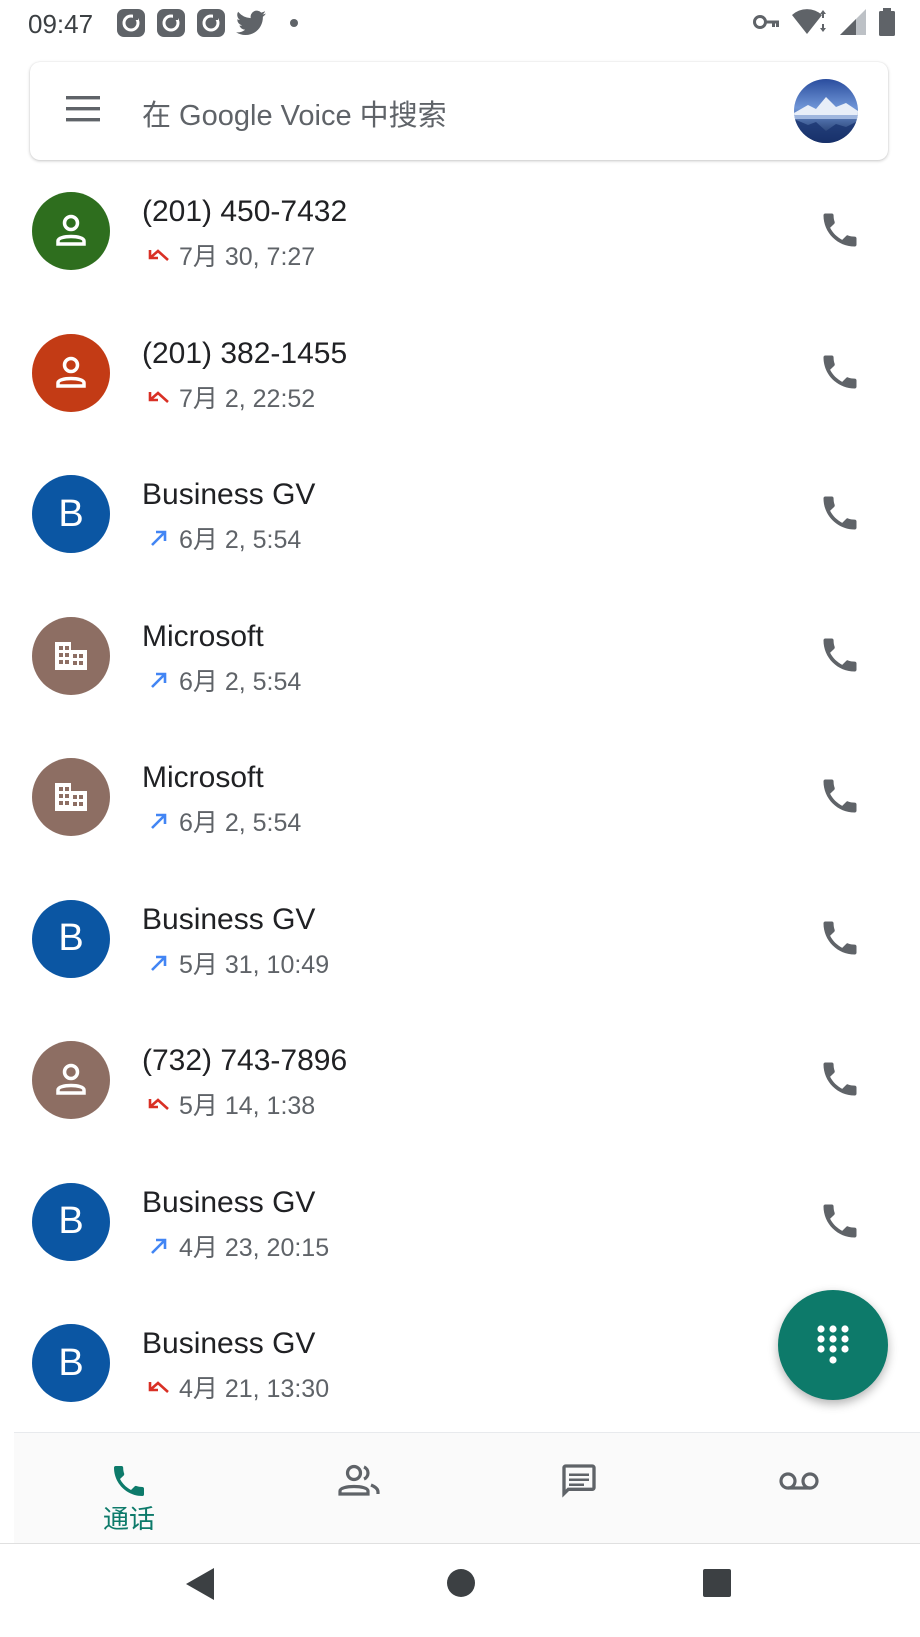 The image size is (920, 1637). I want to click on back-icon, so click(200, 1584).